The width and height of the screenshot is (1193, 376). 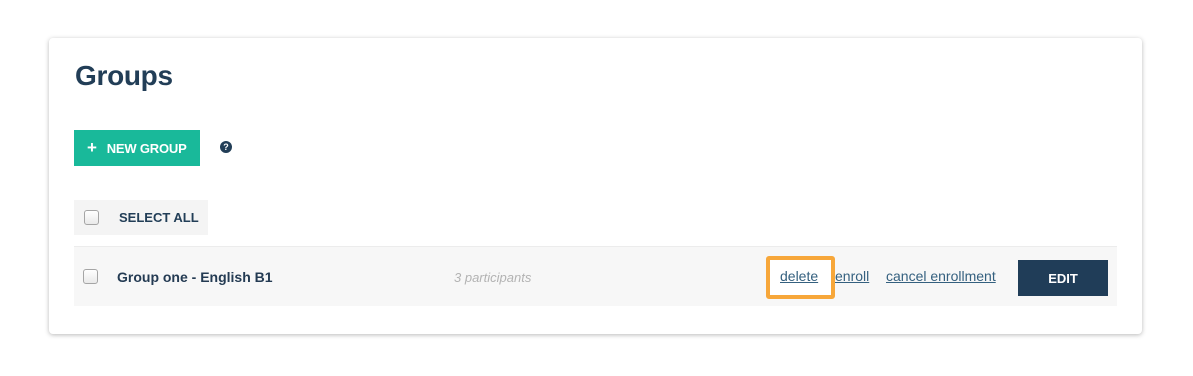 What do you see at coordinates (90, 276) in the screenshot?
I see `group-row-checkbox` at bounding box center [90, 276].